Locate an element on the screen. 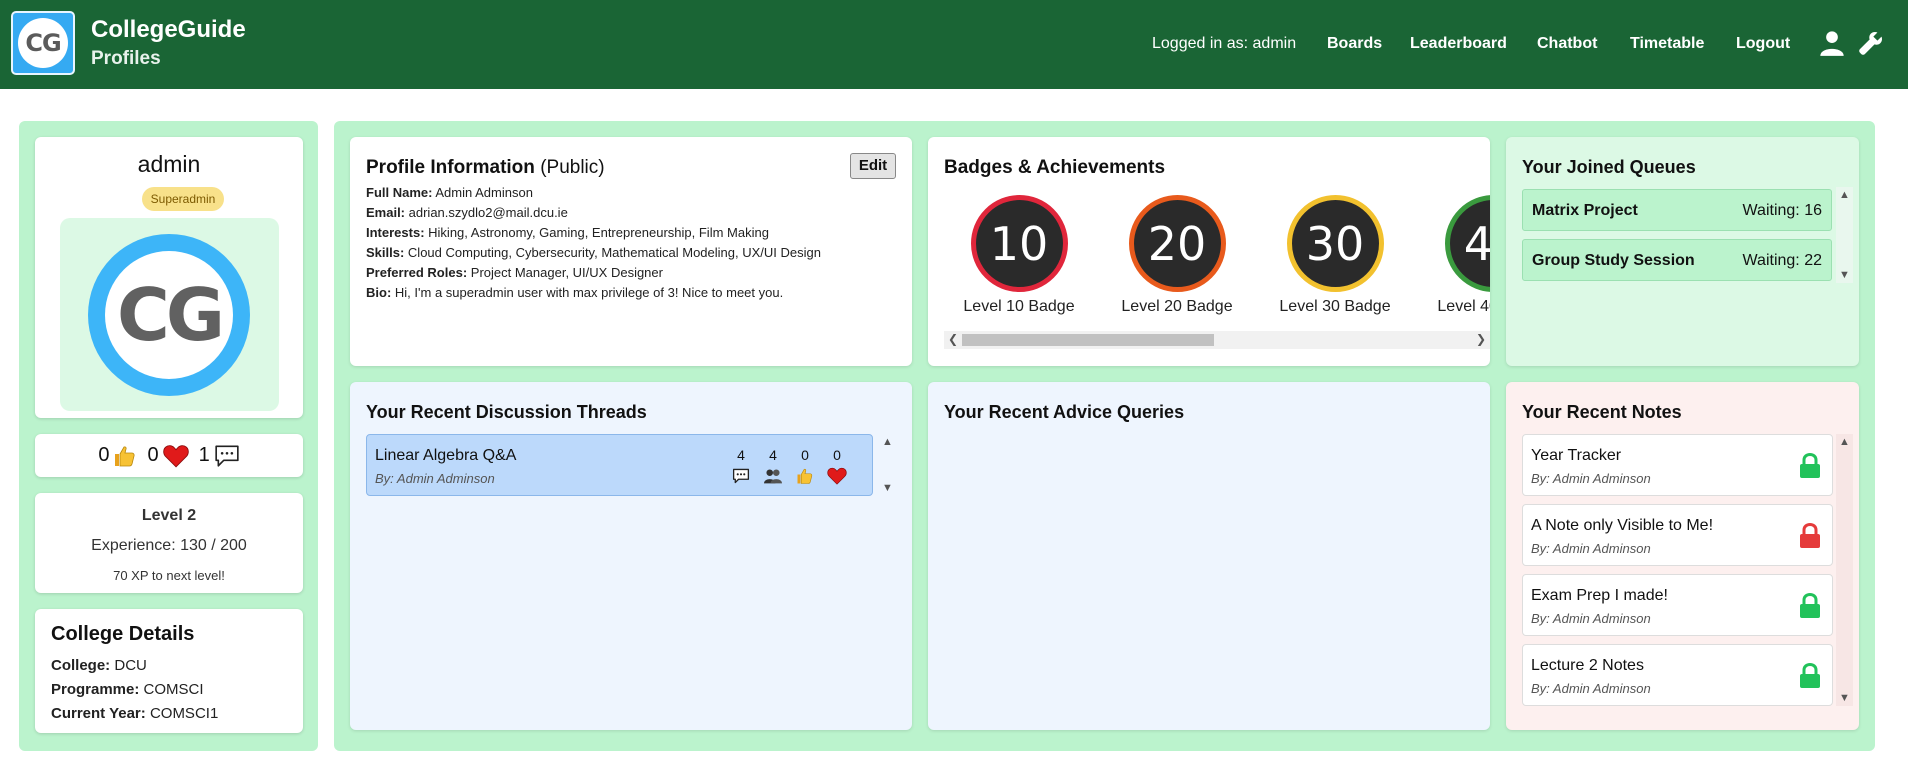 Image resolution: width=1908 pixels, height=763 pixels. note-item: Exam Prep I made! By: Admin Adminson is located at coordinates (1677, 605).